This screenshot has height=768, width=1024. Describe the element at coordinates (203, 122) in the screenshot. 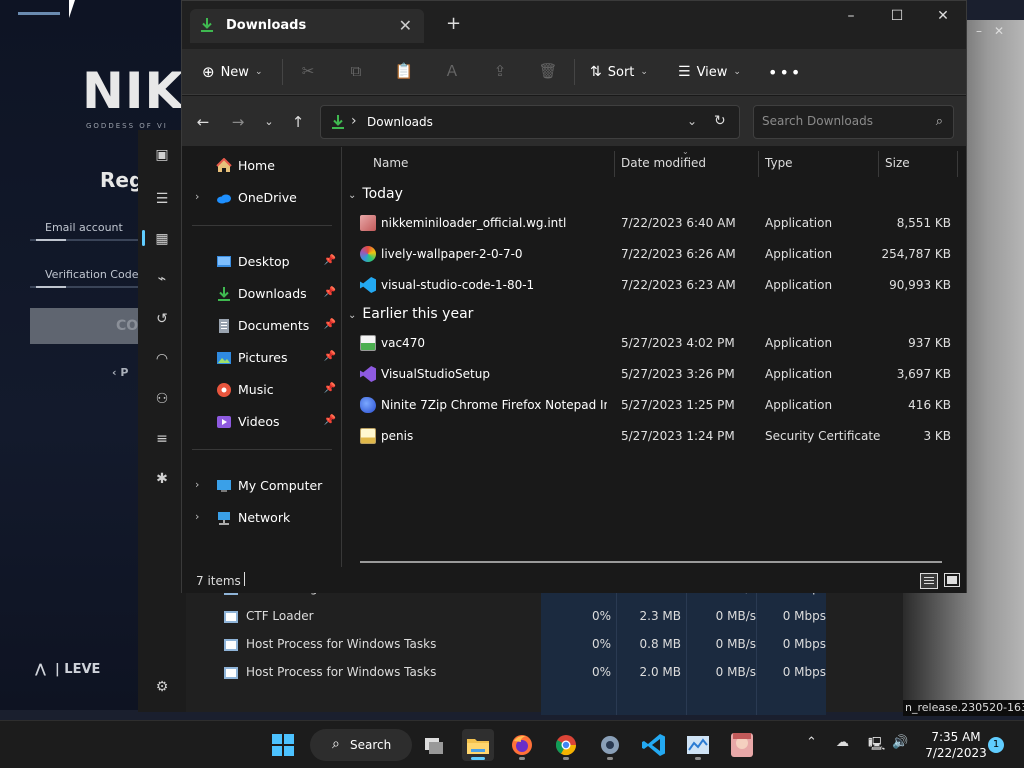

I see `back-arrow-icon: ←` at that location.